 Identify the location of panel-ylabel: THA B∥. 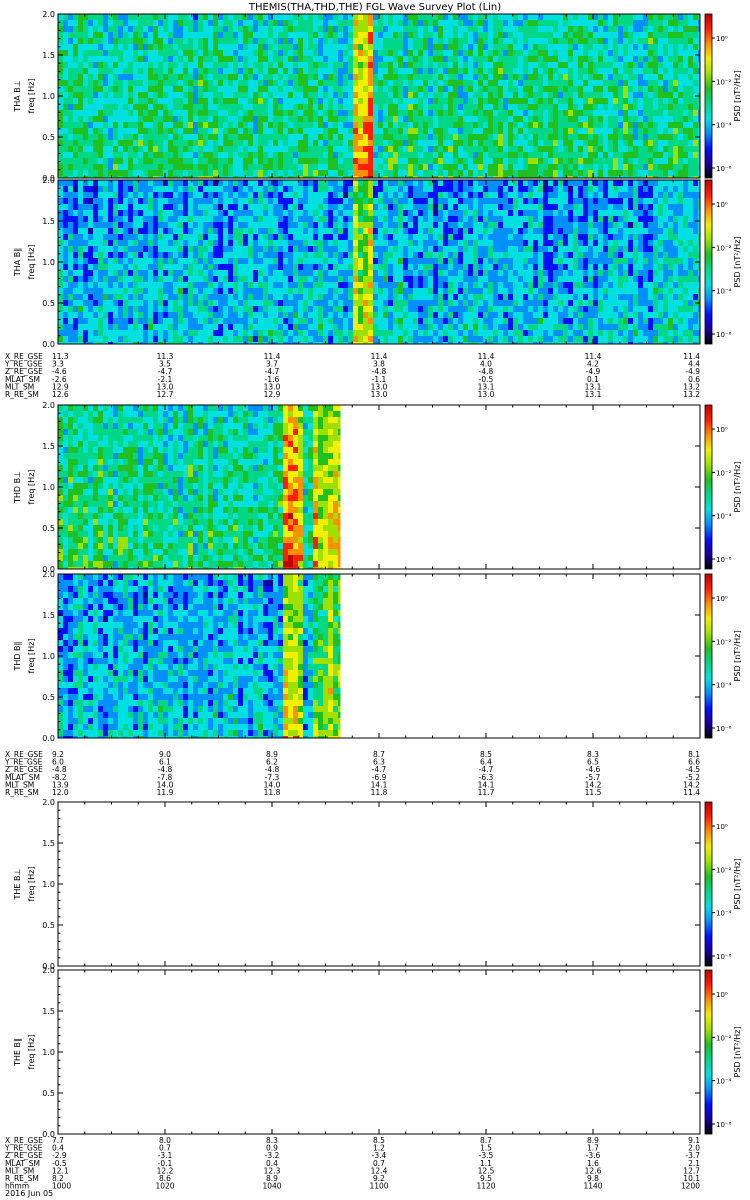
(17, 262).